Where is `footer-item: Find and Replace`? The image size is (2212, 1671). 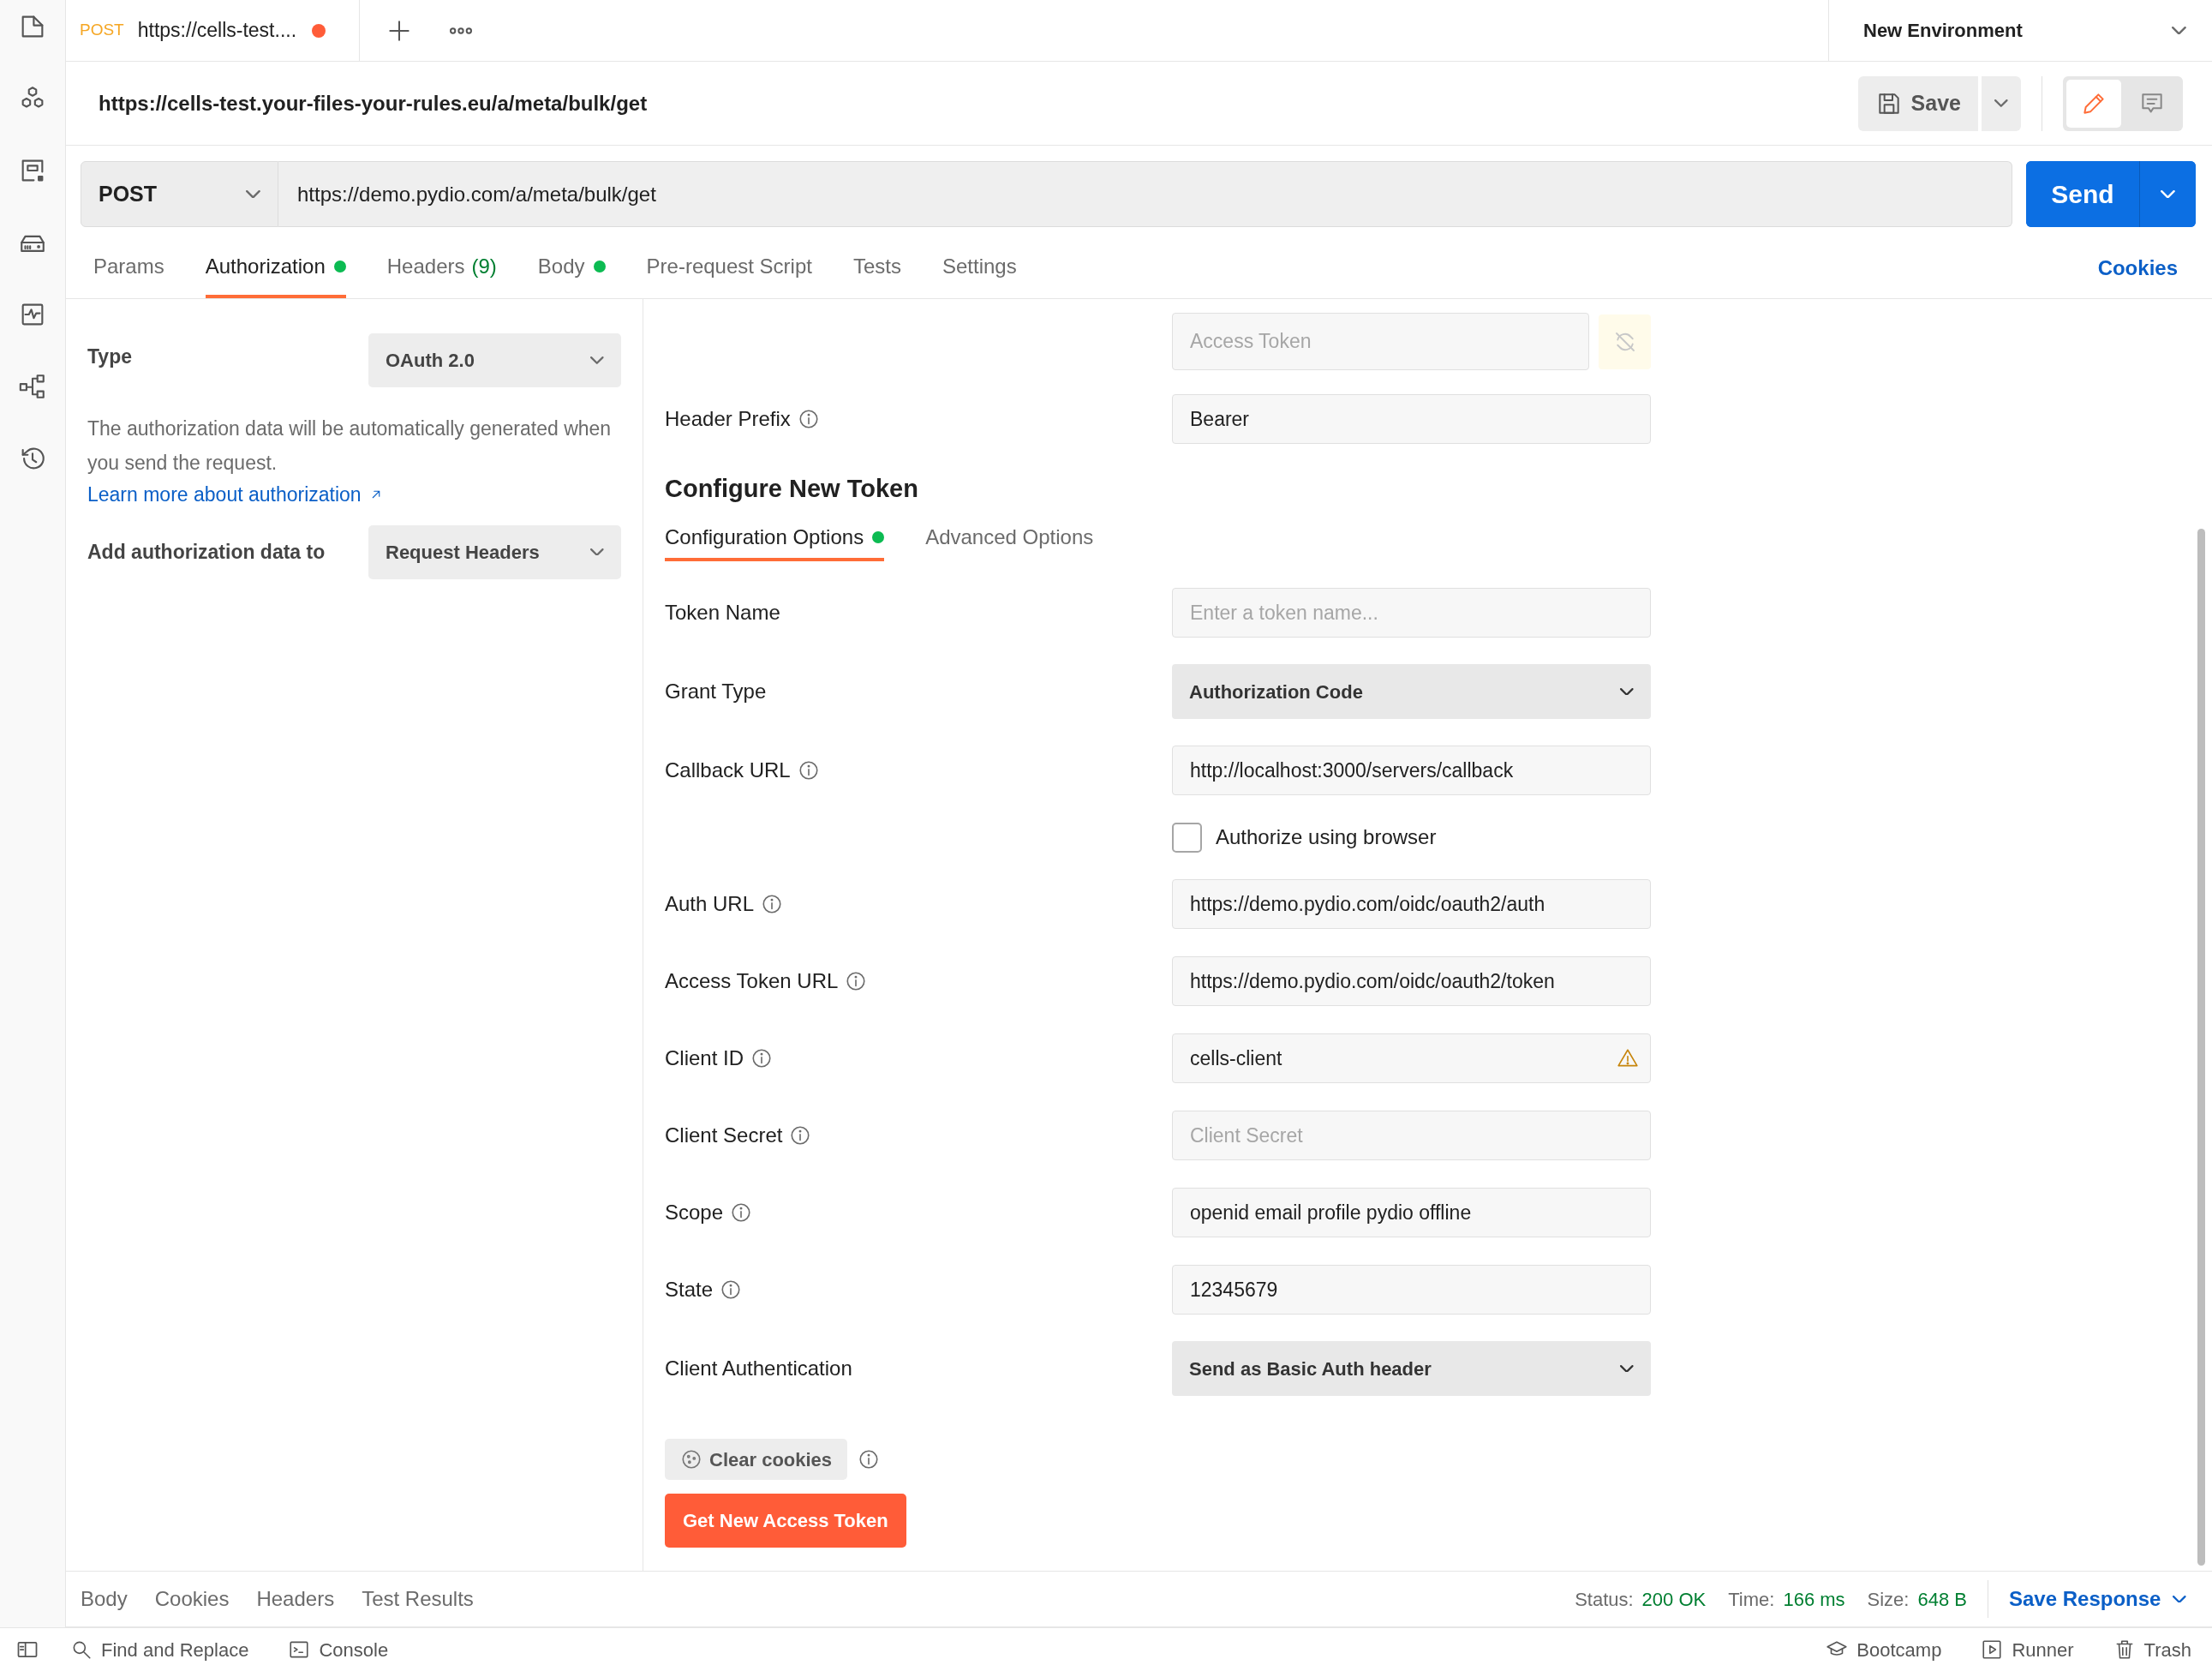
footer-item: Find and Replace is located at coordinates (159, 1649).